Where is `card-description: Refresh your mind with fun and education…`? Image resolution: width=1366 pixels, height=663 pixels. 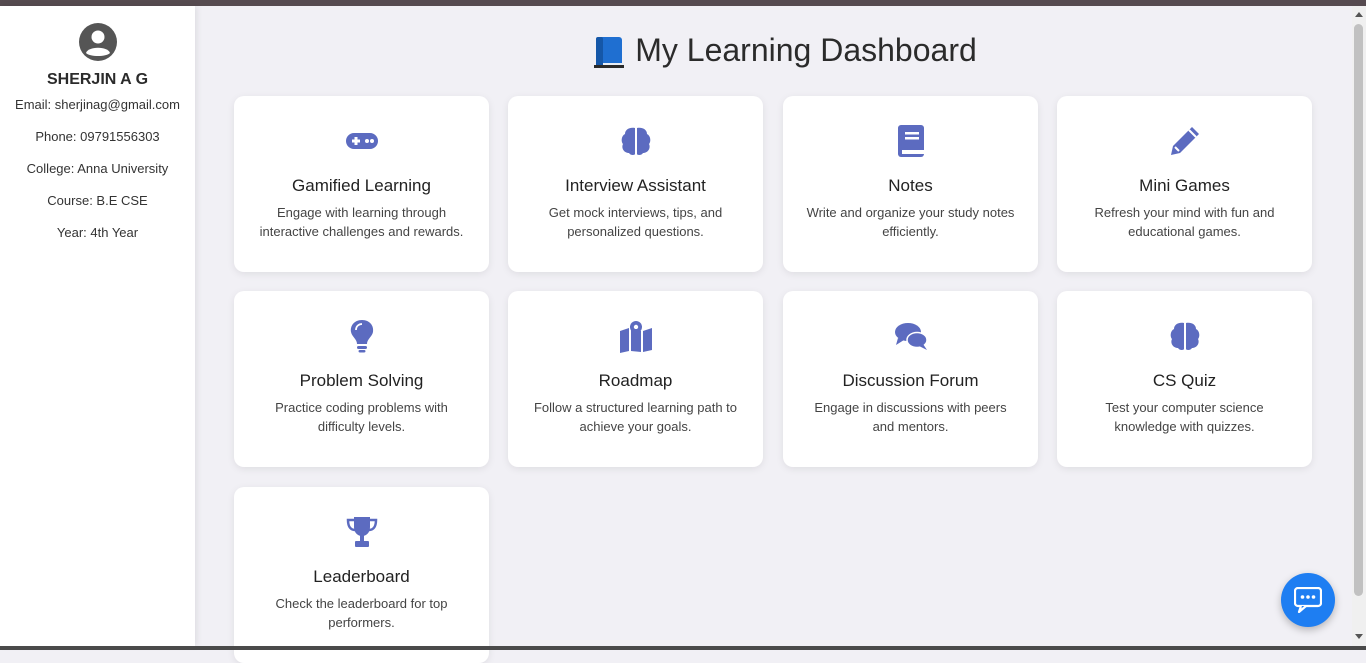
card-description: Refresh your mind with fun and education… is located at coordinates (1184, 222).